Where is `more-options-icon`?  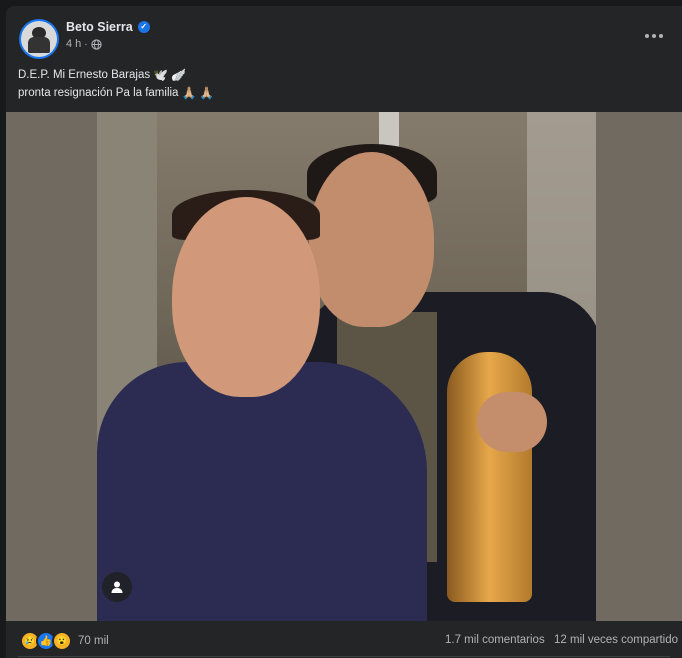 more-options-icon is located at coordinates (654, 36).